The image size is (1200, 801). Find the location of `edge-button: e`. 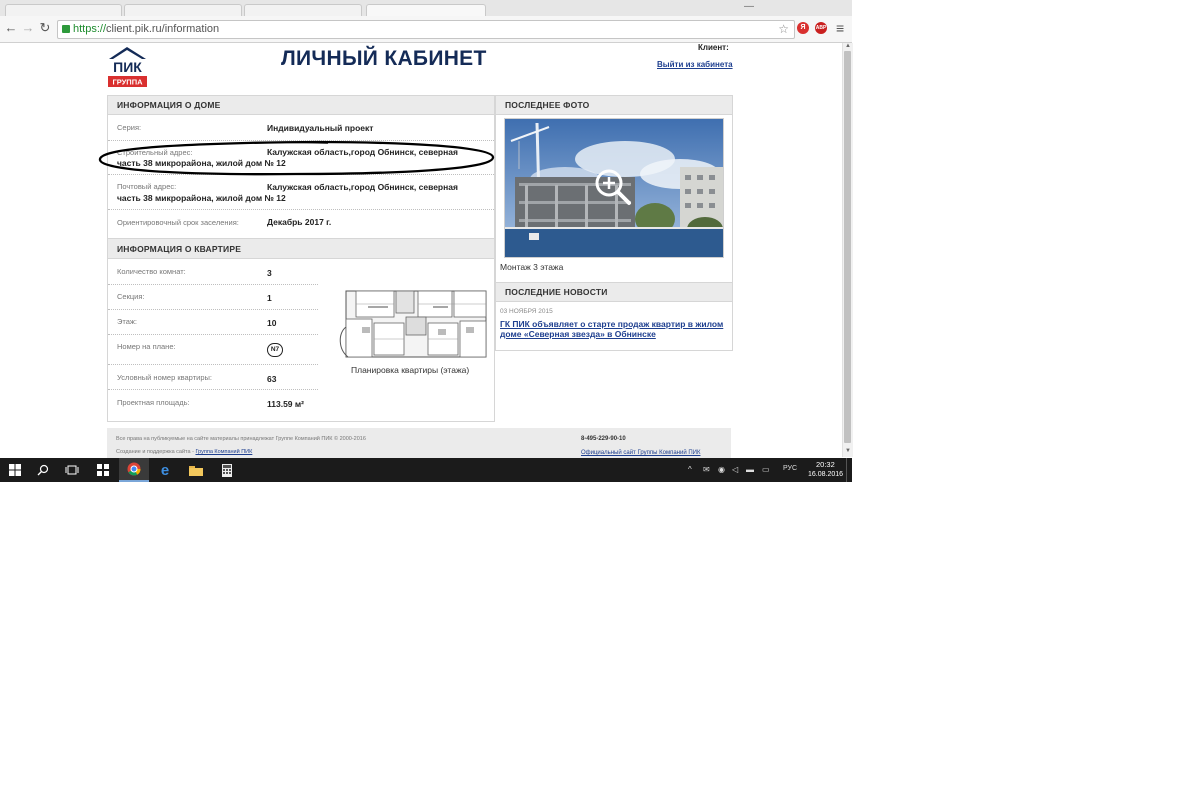

edge-button: e is located at coordinates (165, 470).